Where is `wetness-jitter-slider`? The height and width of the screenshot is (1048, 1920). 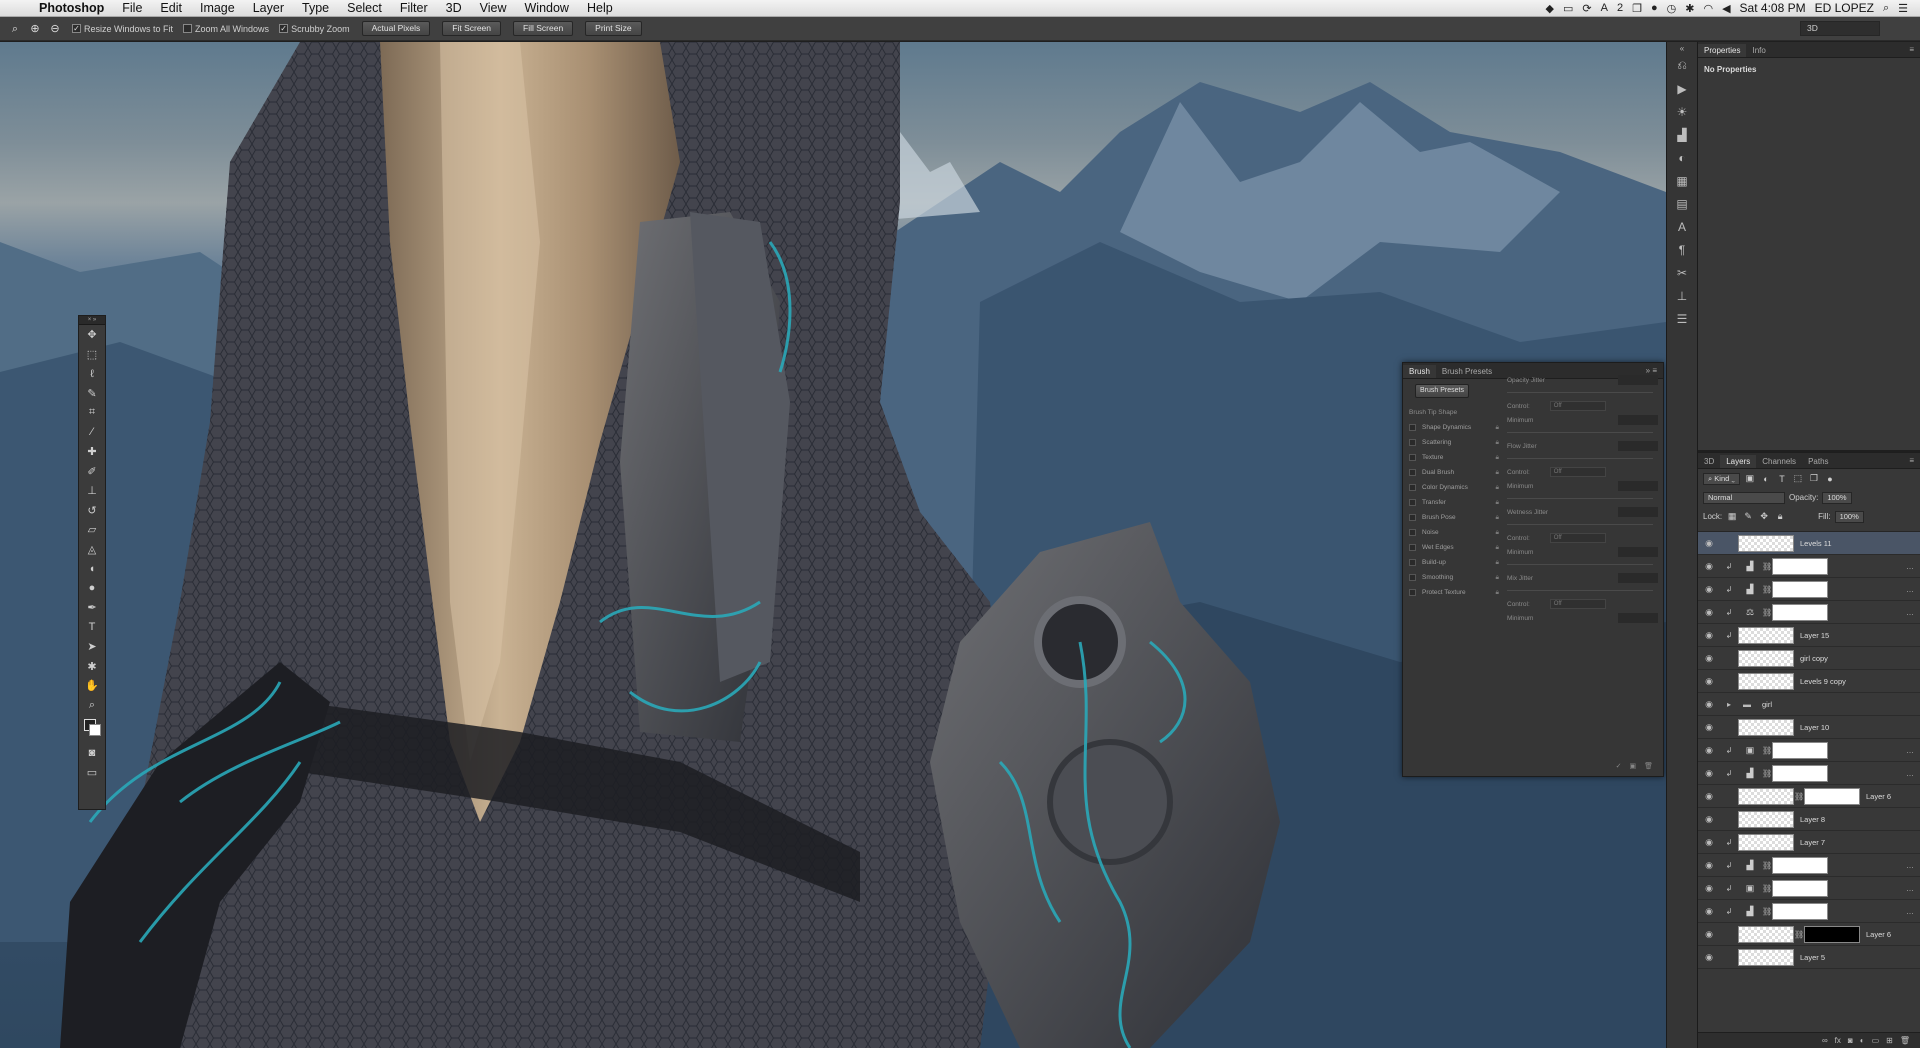
wetness-jitter-slider is located at coordinates (1580, 522).